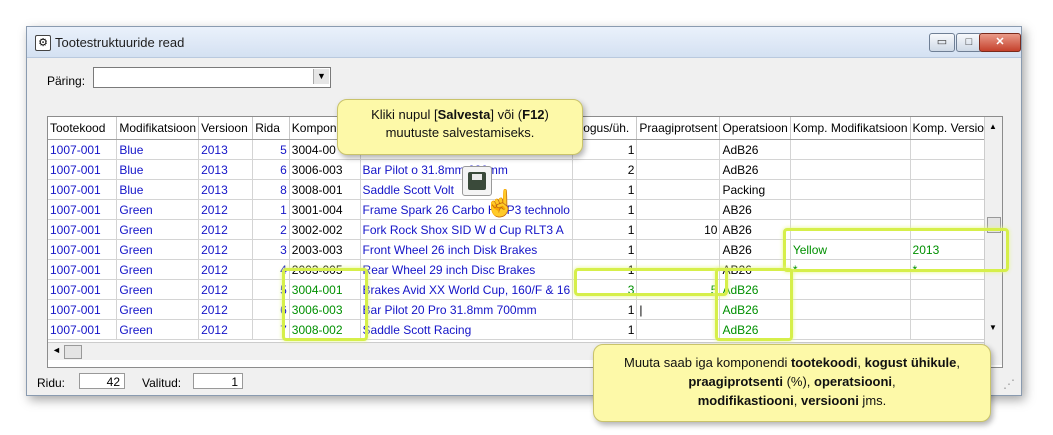 The height and width of the screenshot is (435, 1053). Describe the element at coordinates (271, 269) in the screenshot. I see `cell-row: 4` at that location.